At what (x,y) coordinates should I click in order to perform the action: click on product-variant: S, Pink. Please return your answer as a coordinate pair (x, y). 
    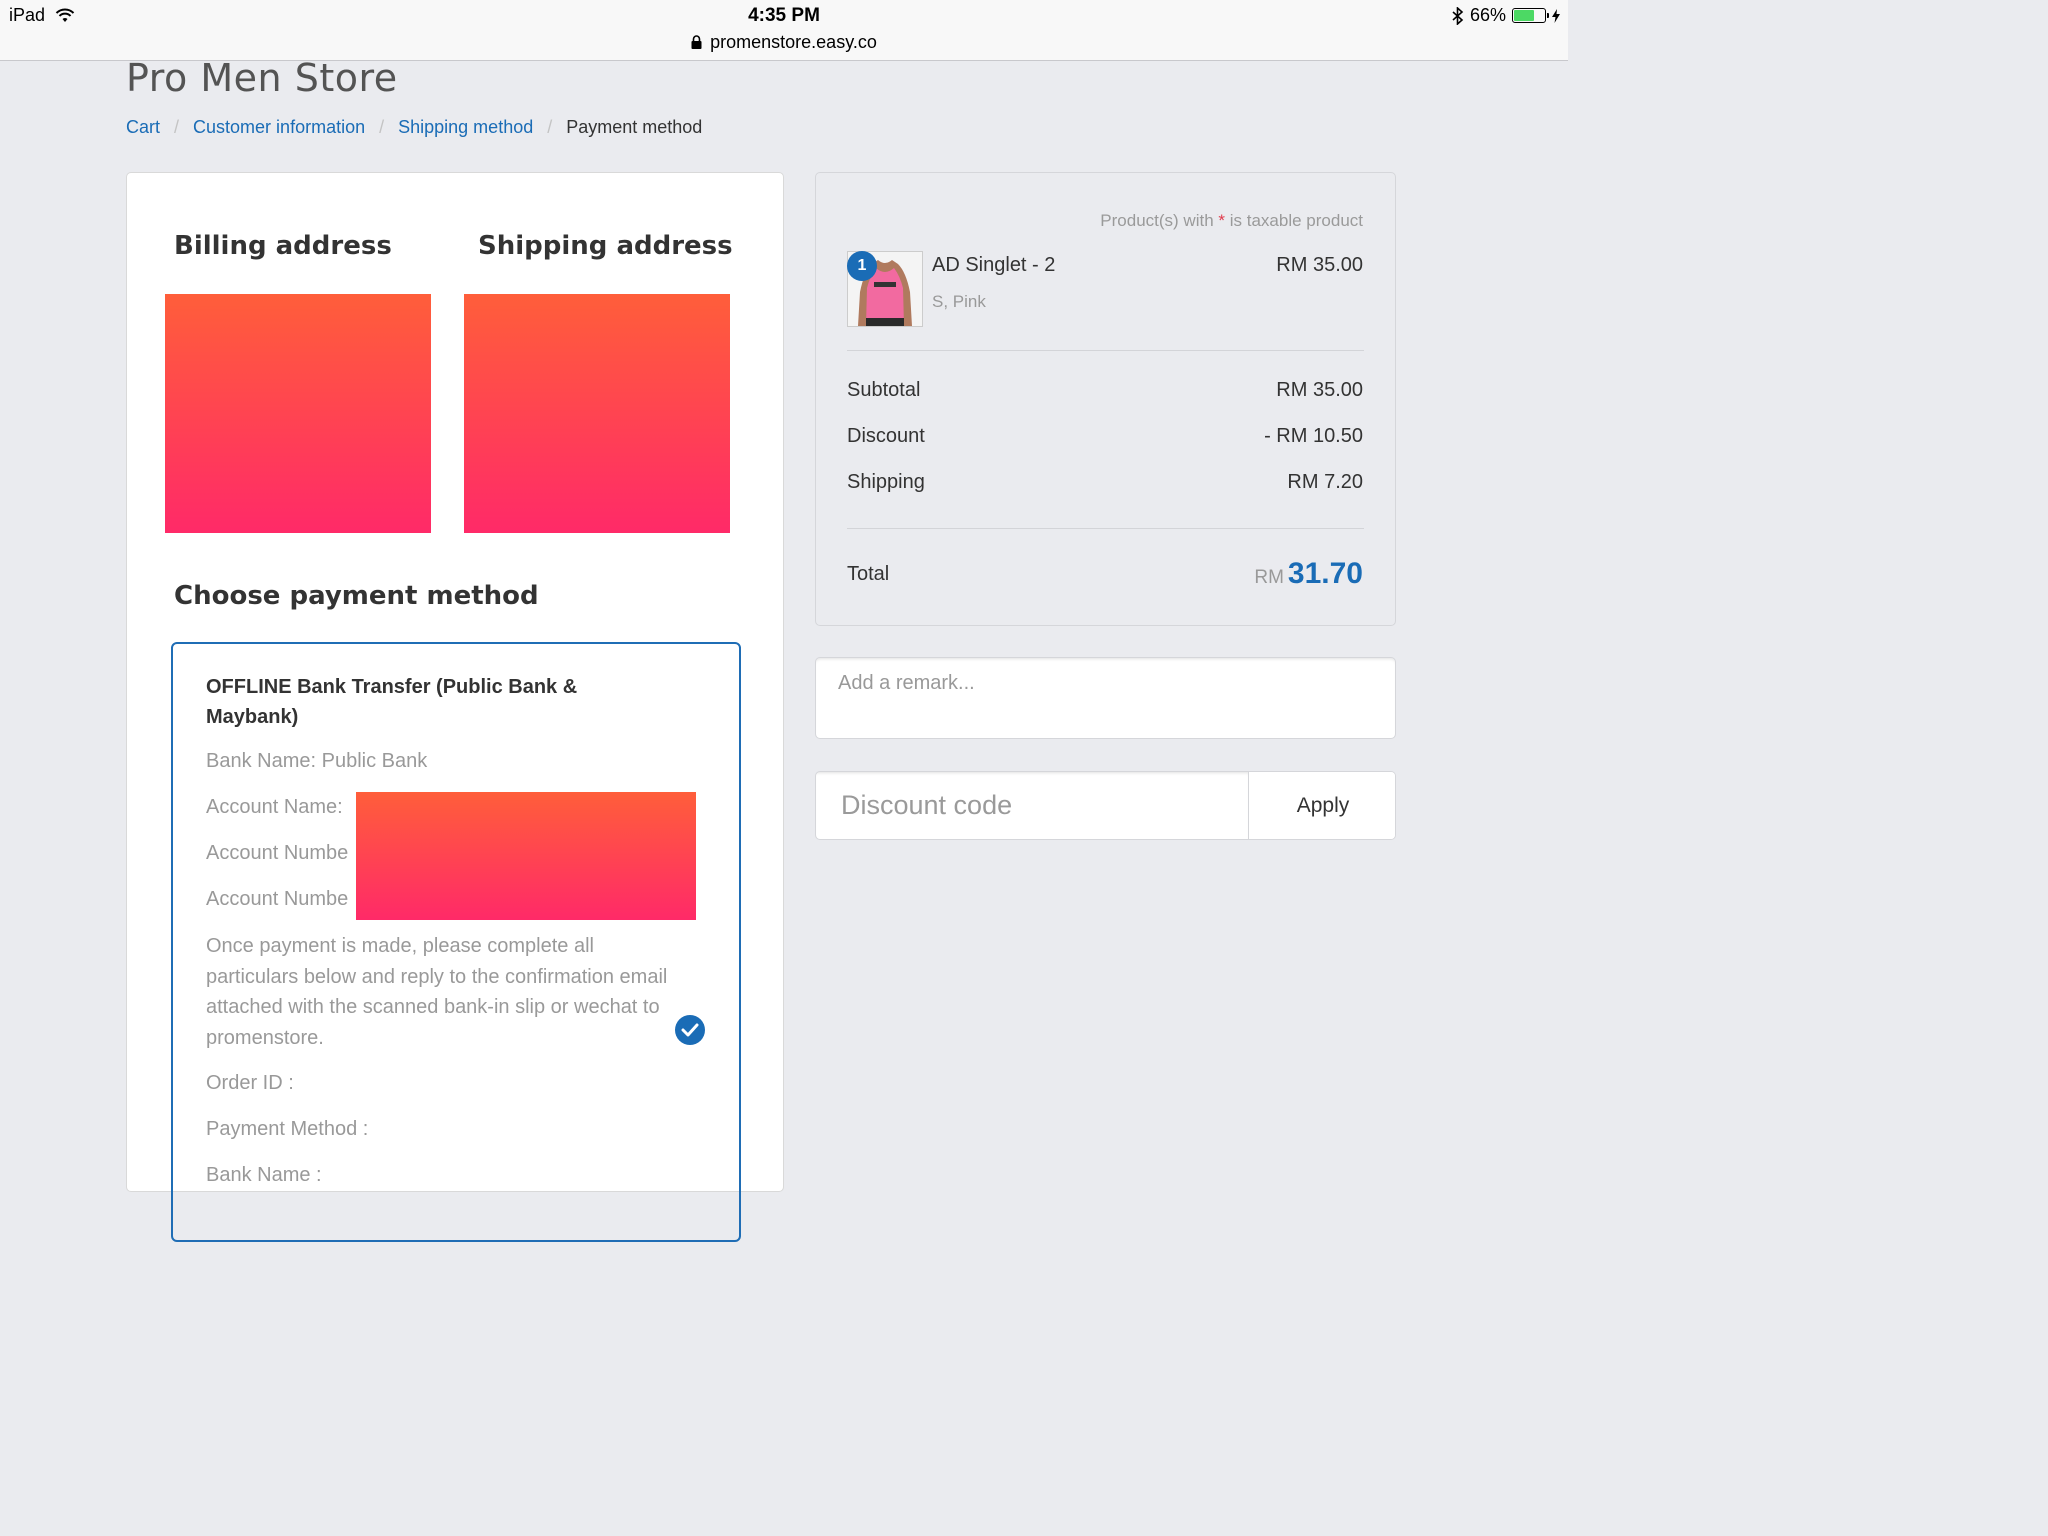
    Looking at the image, I should click on (959, 301).